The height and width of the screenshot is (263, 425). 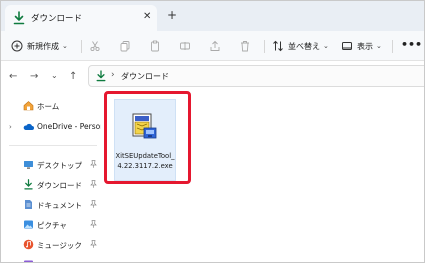 I want to click on sidebar-item-onedrive: › OneDrive - Persona, so click(x=51, y=127).